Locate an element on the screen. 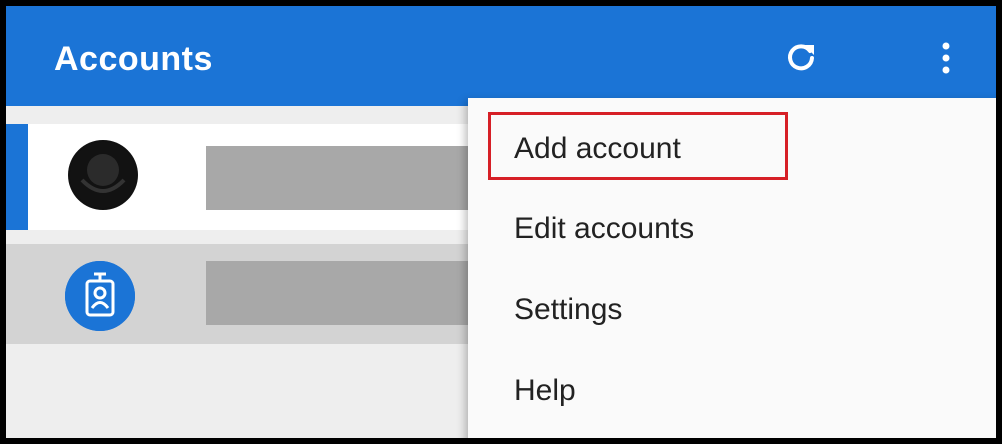 This screenshot has height=444, width=1002. id-badge-icon is located at coordinates (100, 296).